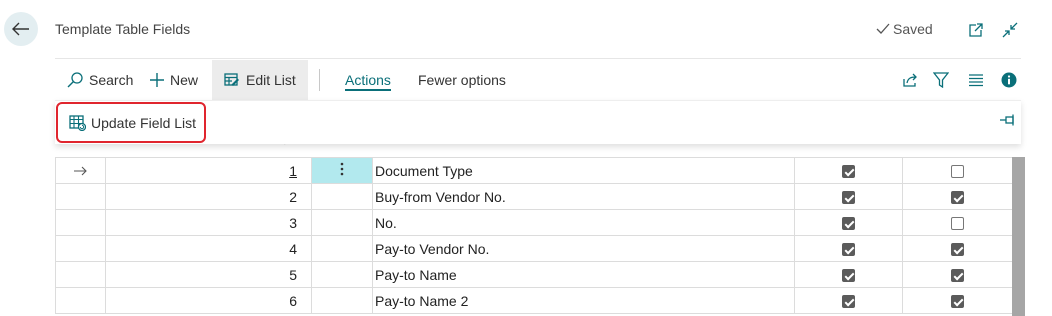 This screenshot has height=316, width=1052. I want to click on cell-name: No., so click(583, 222).